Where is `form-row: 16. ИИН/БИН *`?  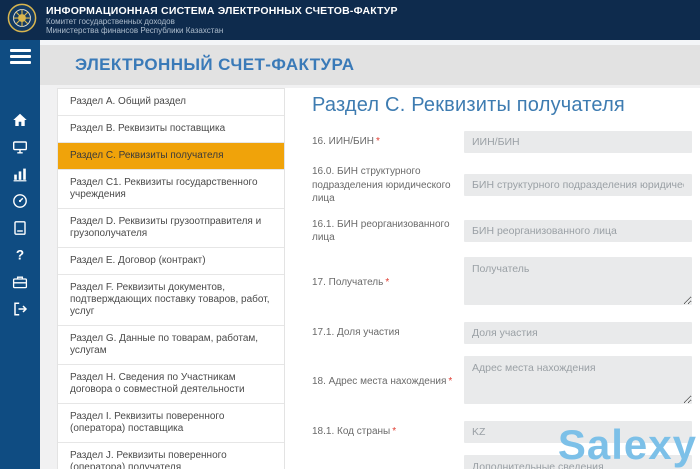
form-row: 16. ИИН/БИН * is located at coordinates (502, 142).